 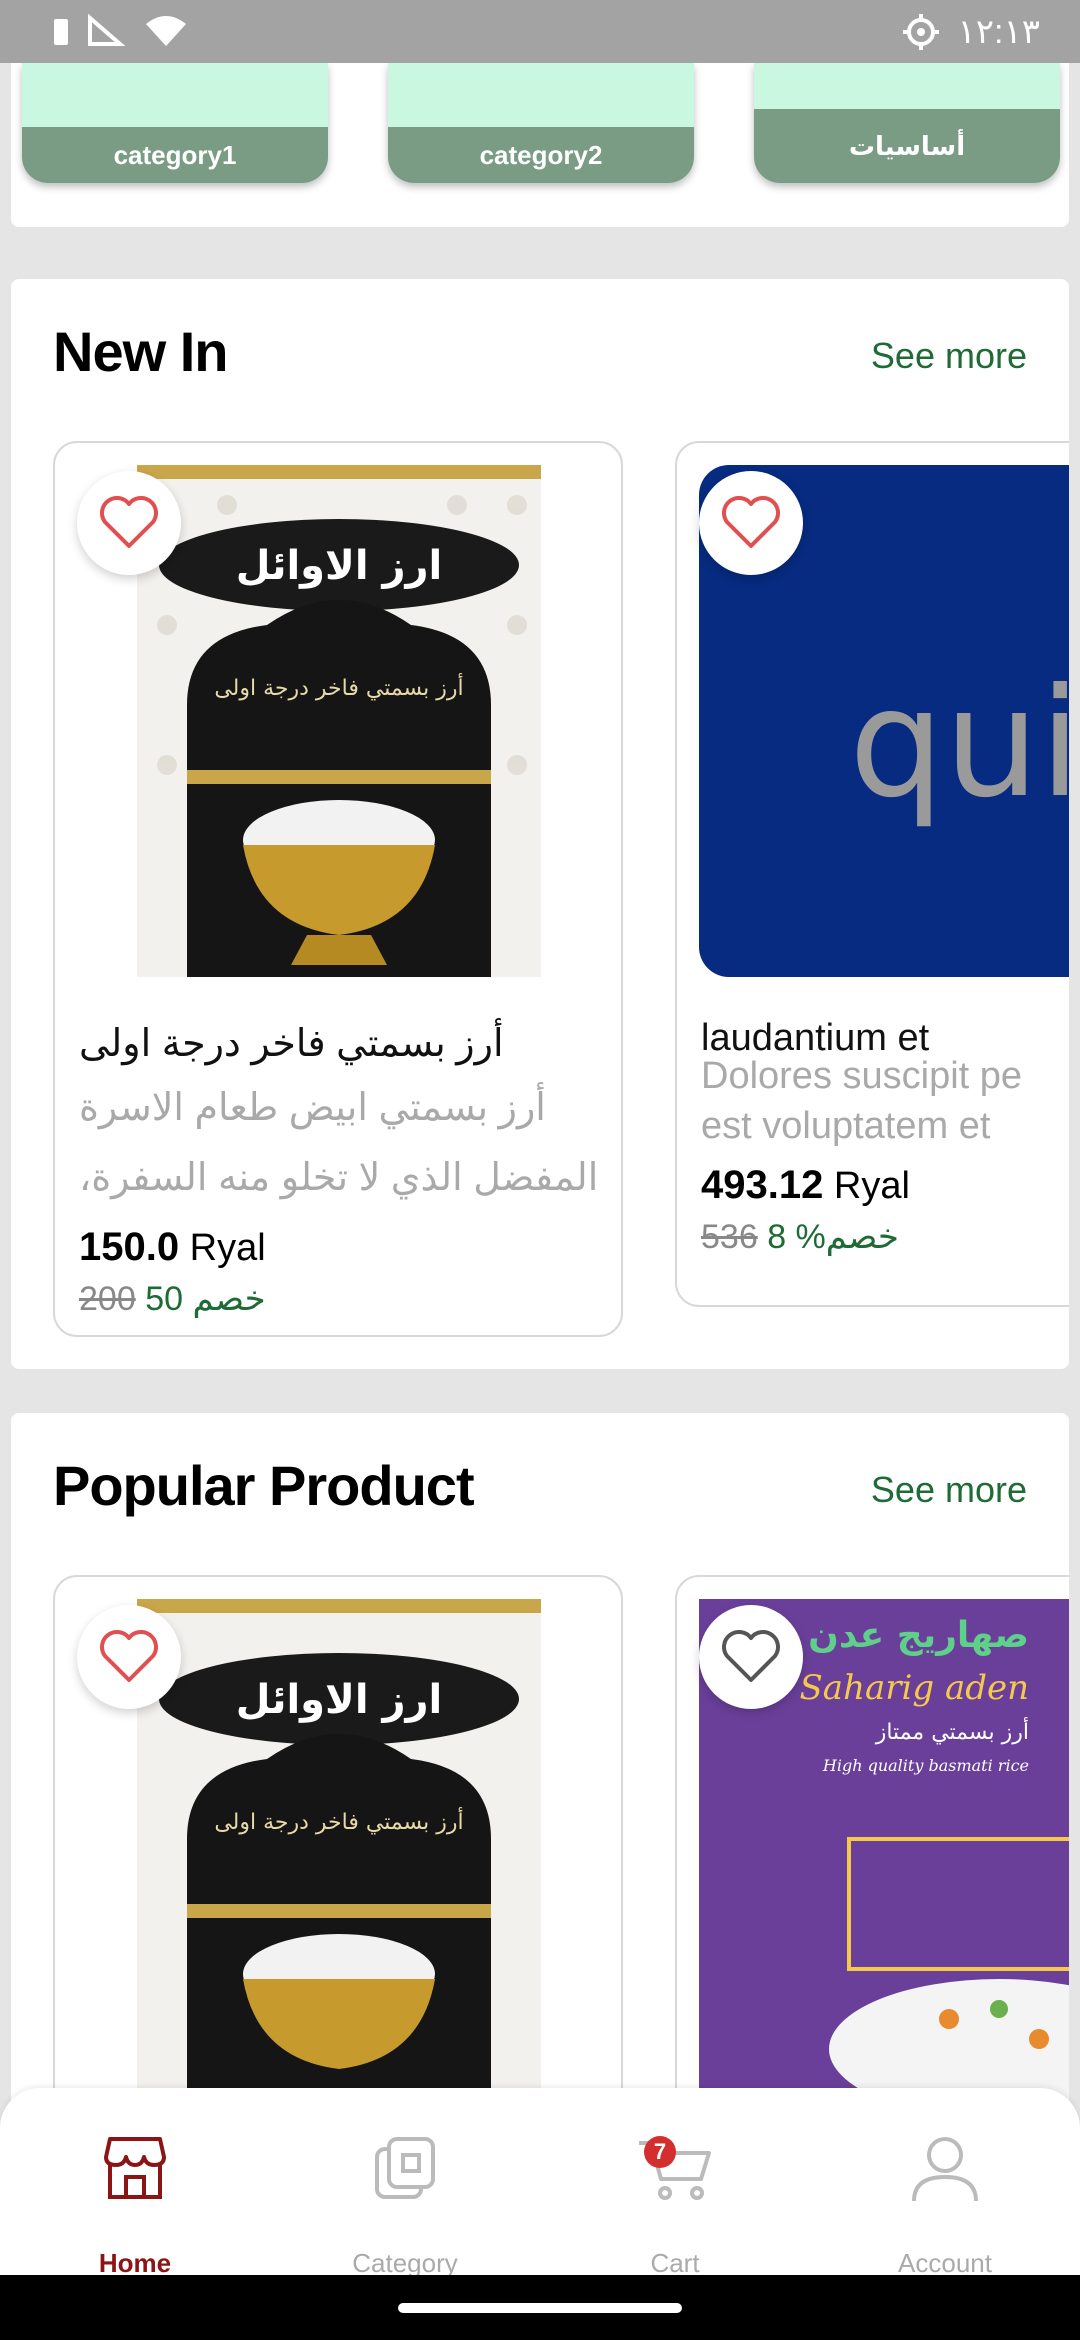 What do you see at coordinates (540, 31) in the screenshot?
I see `status-bar: ١٢:١٣` at bounding box center [540, 31].